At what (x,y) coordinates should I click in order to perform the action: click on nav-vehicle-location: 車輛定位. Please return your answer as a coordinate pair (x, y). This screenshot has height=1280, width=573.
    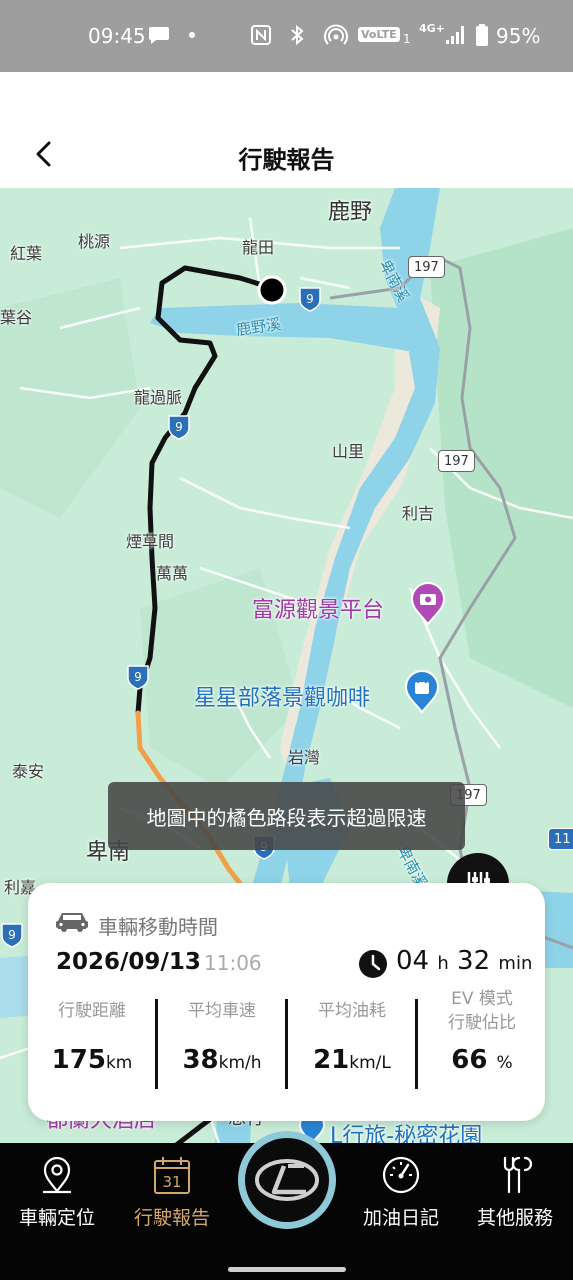
    Looking at the image, I should click on (57, 1192).